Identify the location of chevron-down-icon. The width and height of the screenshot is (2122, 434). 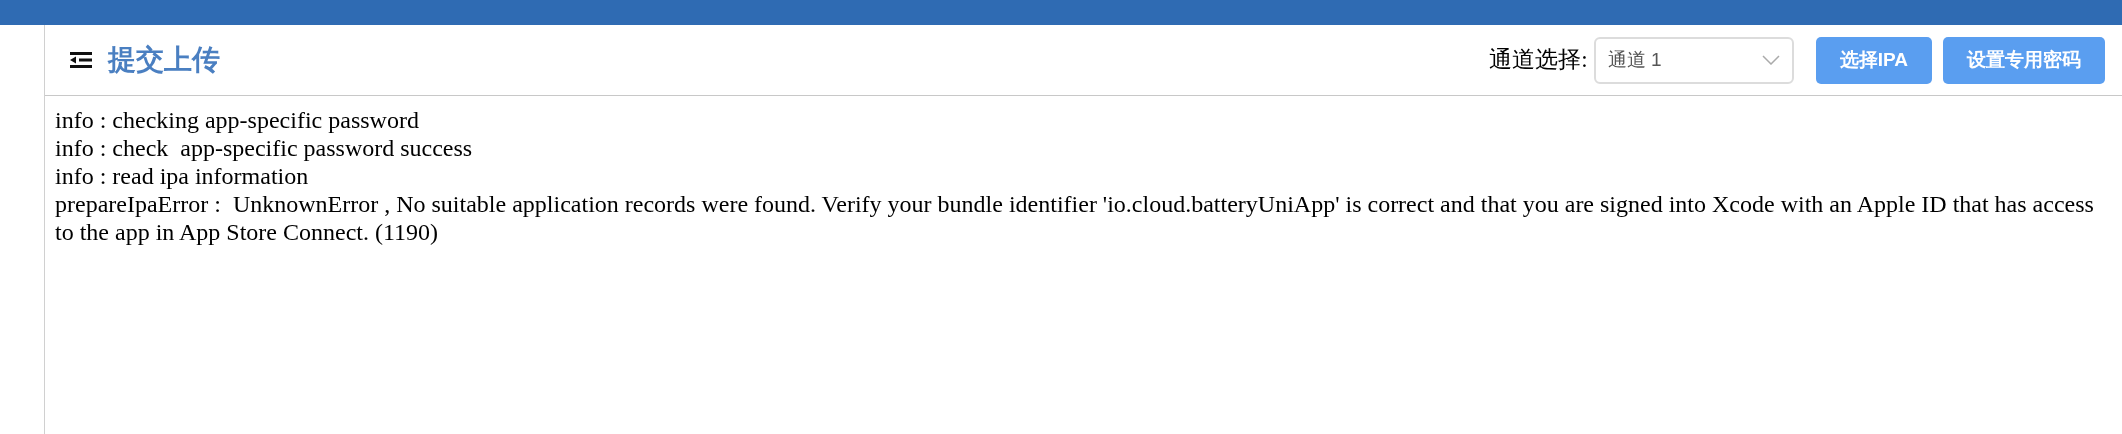
(1770, 60).